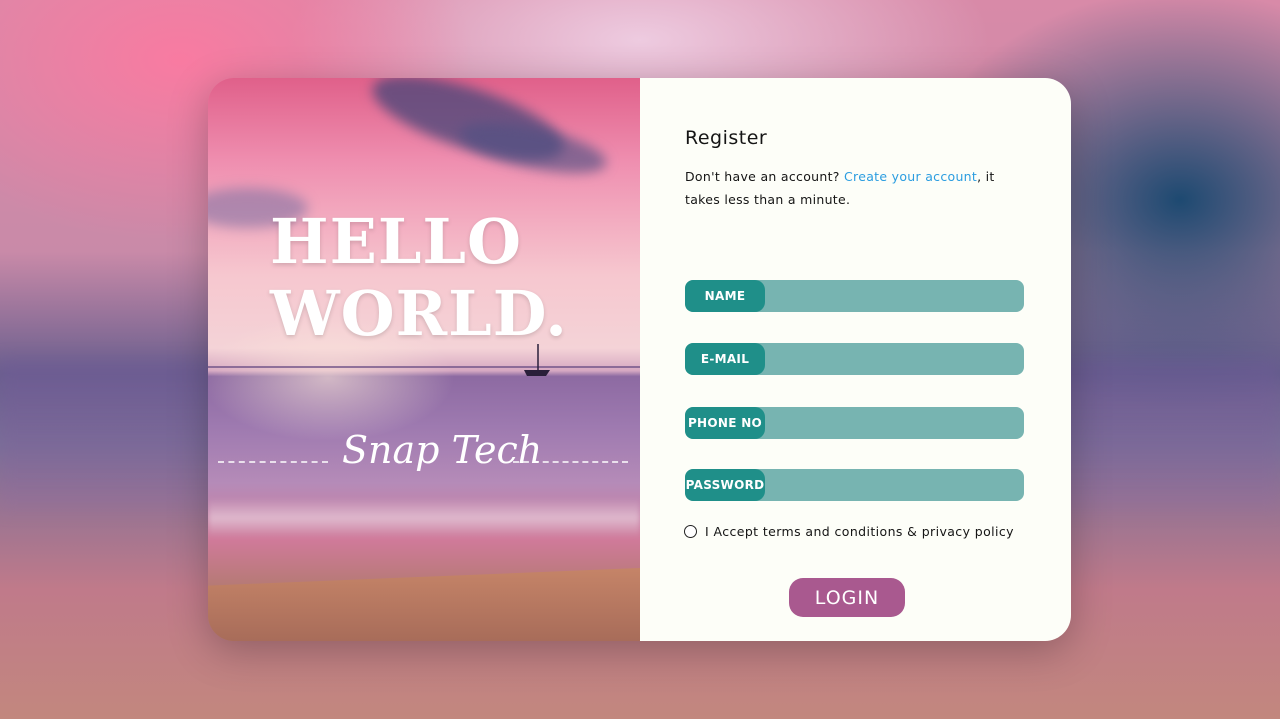 The image size is (1280, 719). Describe the element at coordinates (847, 597) in the screenshot. I see `login-button: LOGIN` at that location.